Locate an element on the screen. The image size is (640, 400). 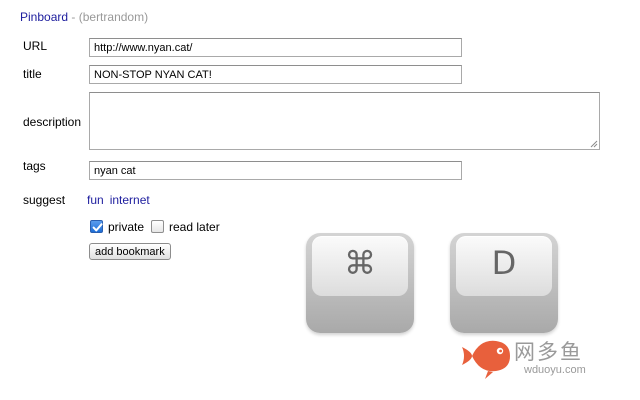
watermark-domain: wduoyu.com is located at coordinates (555, 370).